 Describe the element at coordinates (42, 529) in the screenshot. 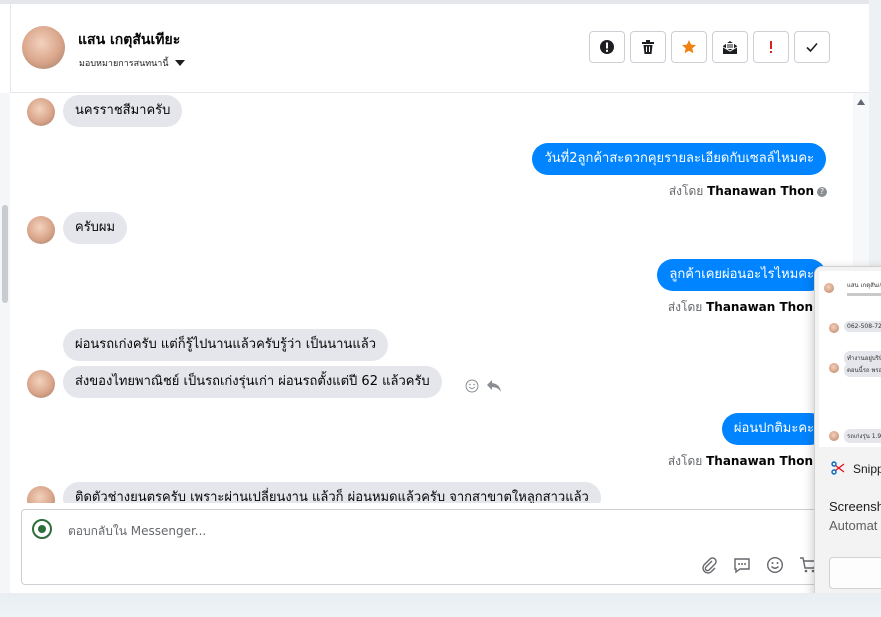

I see `page-logo-avatar` at that location.